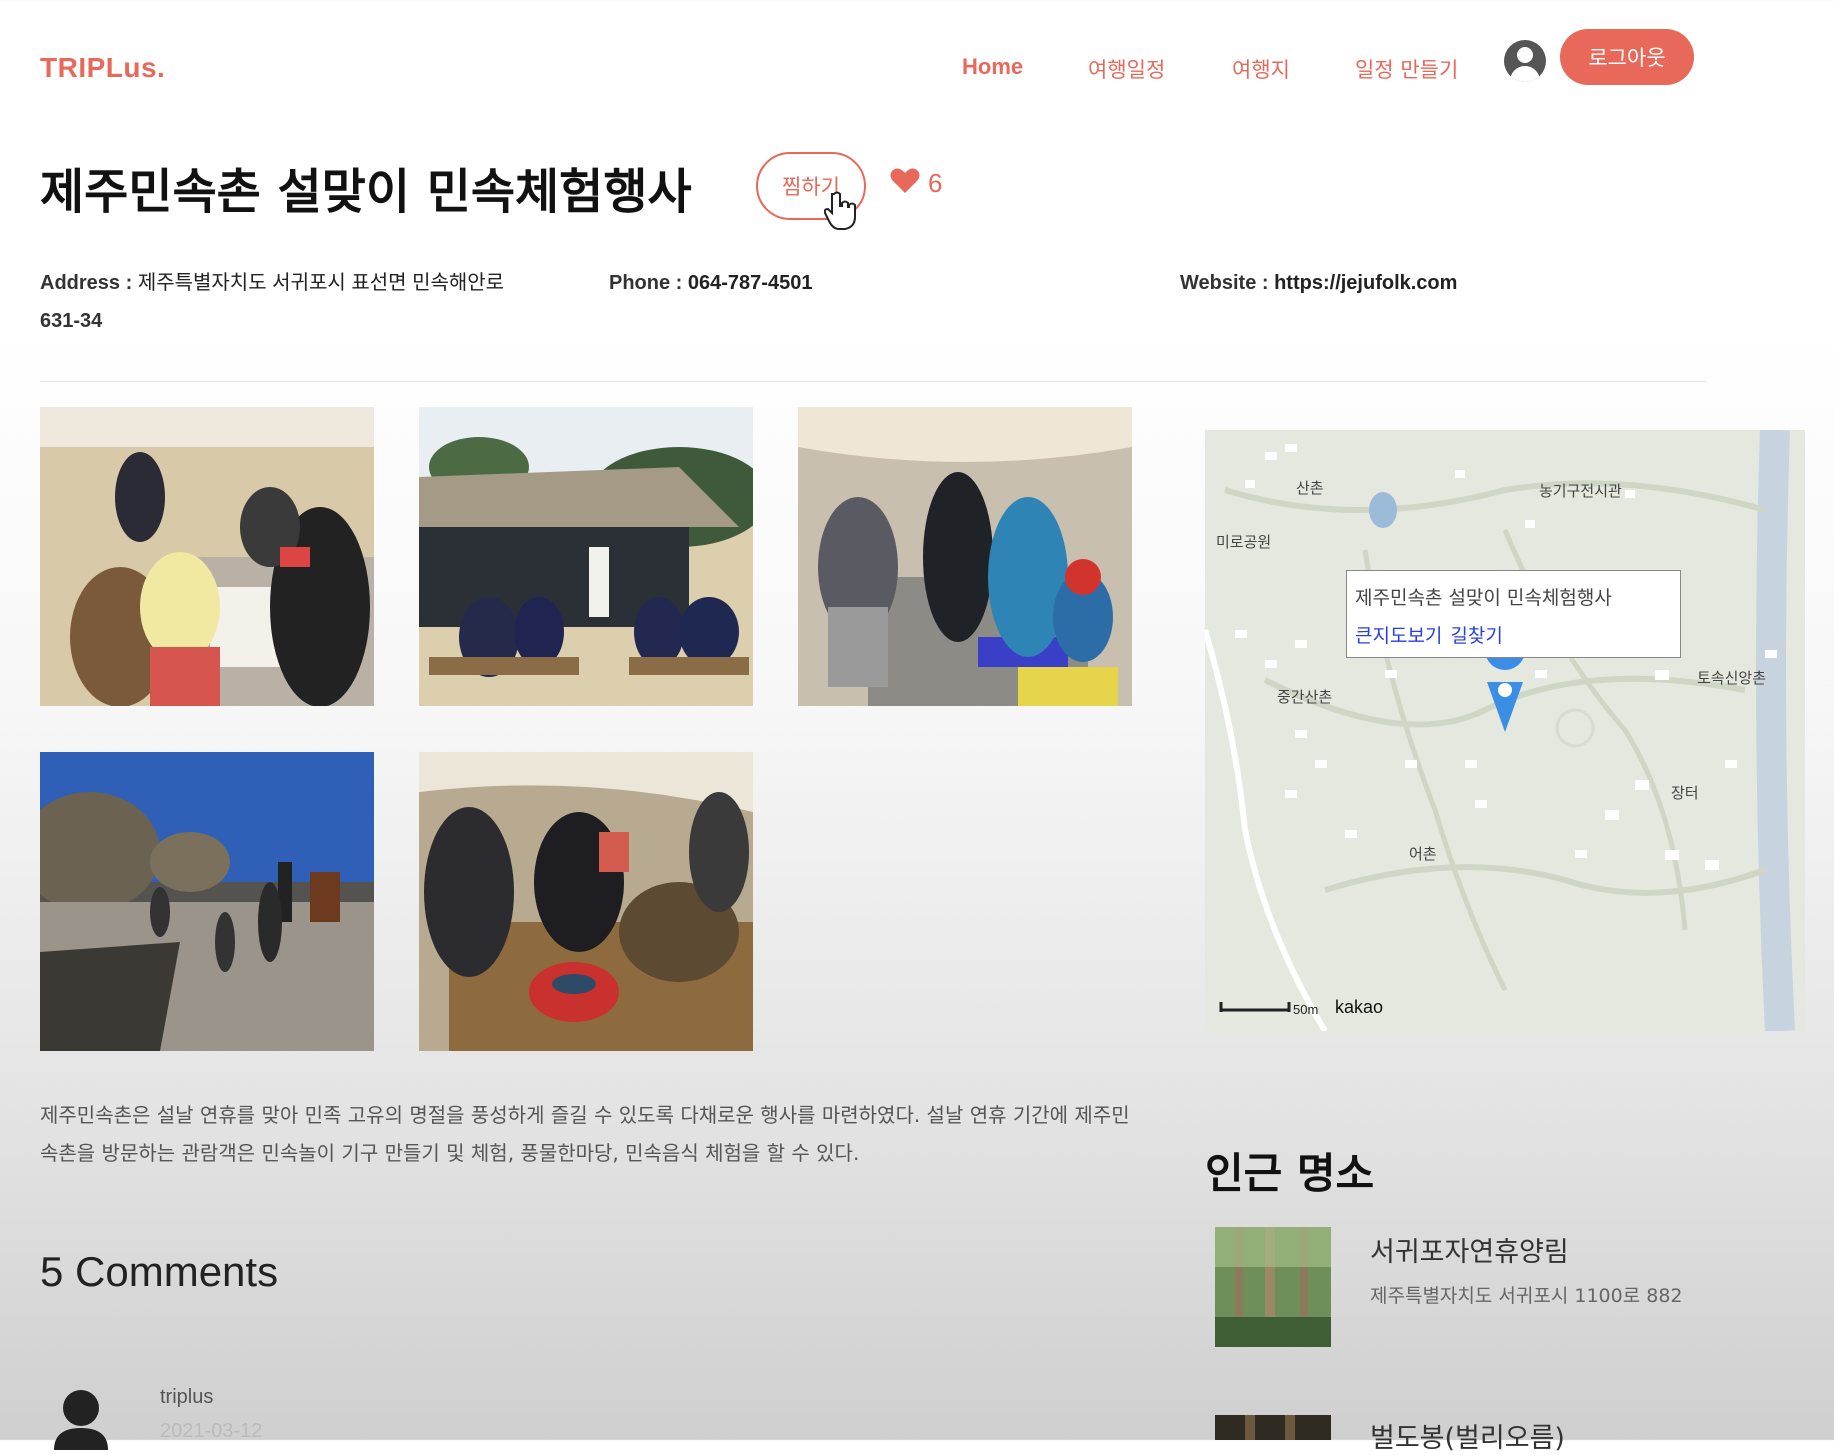 This screenshot has width=1834, height=1455. What do you see at coordinates (1513, 614) in the screenshot?
I see `map-info-window: 제주민속촌 설맞이 민속체험행사 큰지도보기 길찾기` at bounding box center [1513, 614].